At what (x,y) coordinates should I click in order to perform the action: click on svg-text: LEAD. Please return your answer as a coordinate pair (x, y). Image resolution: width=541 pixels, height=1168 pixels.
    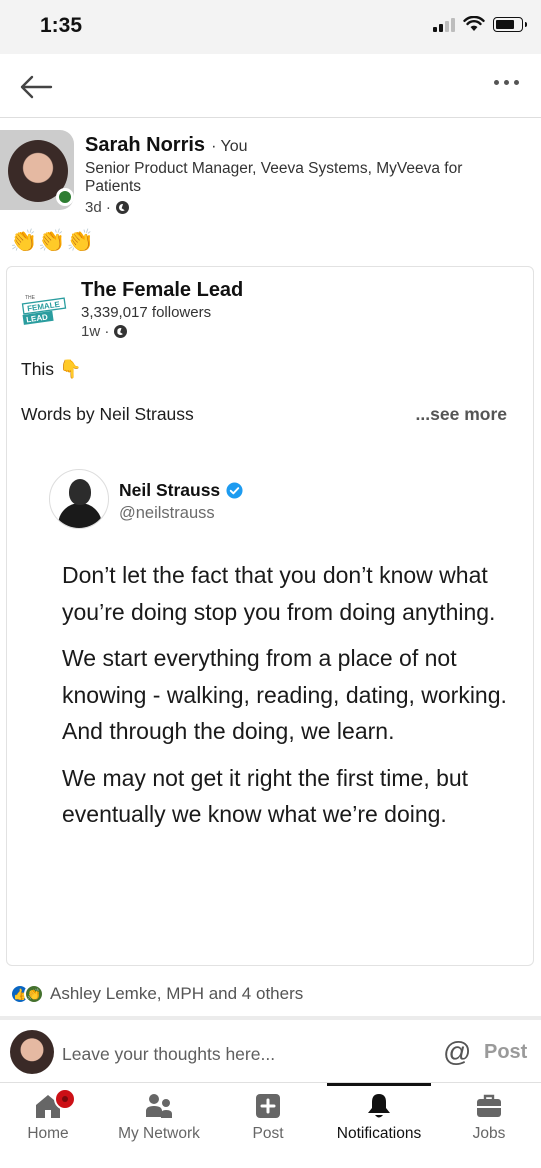
    Looking at the image, I should click on (37, 318).